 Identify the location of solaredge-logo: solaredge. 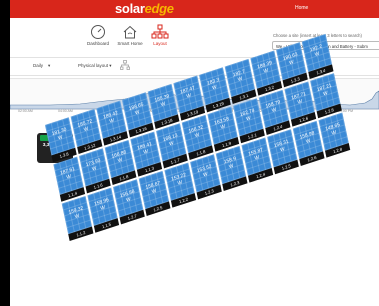
(144, 8).